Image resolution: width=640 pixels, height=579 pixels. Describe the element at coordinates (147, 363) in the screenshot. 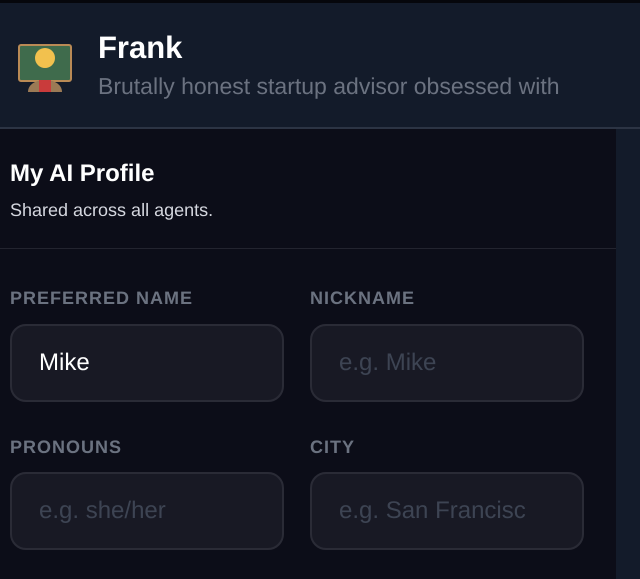

I see `input-field: Mike` at that location.